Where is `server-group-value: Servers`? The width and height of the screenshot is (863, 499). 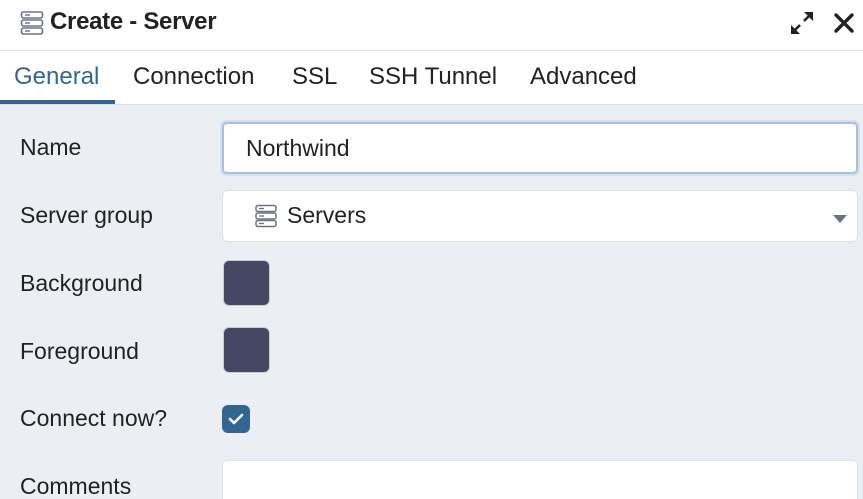 server-group-value: Servers is located at coordinates (327, 215).